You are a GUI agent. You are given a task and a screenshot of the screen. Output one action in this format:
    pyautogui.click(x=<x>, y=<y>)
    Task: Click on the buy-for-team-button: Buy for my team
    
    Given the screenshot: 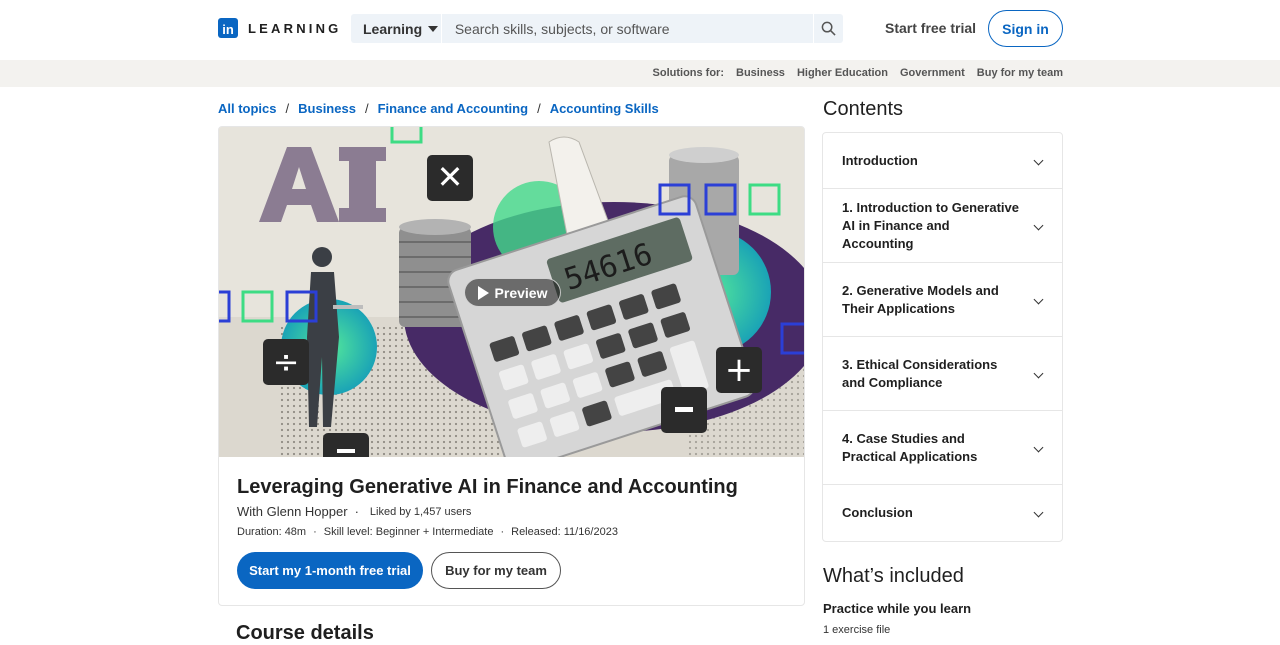 What is the action you would take?
    pyautogui.click(x=496, y=570)
    